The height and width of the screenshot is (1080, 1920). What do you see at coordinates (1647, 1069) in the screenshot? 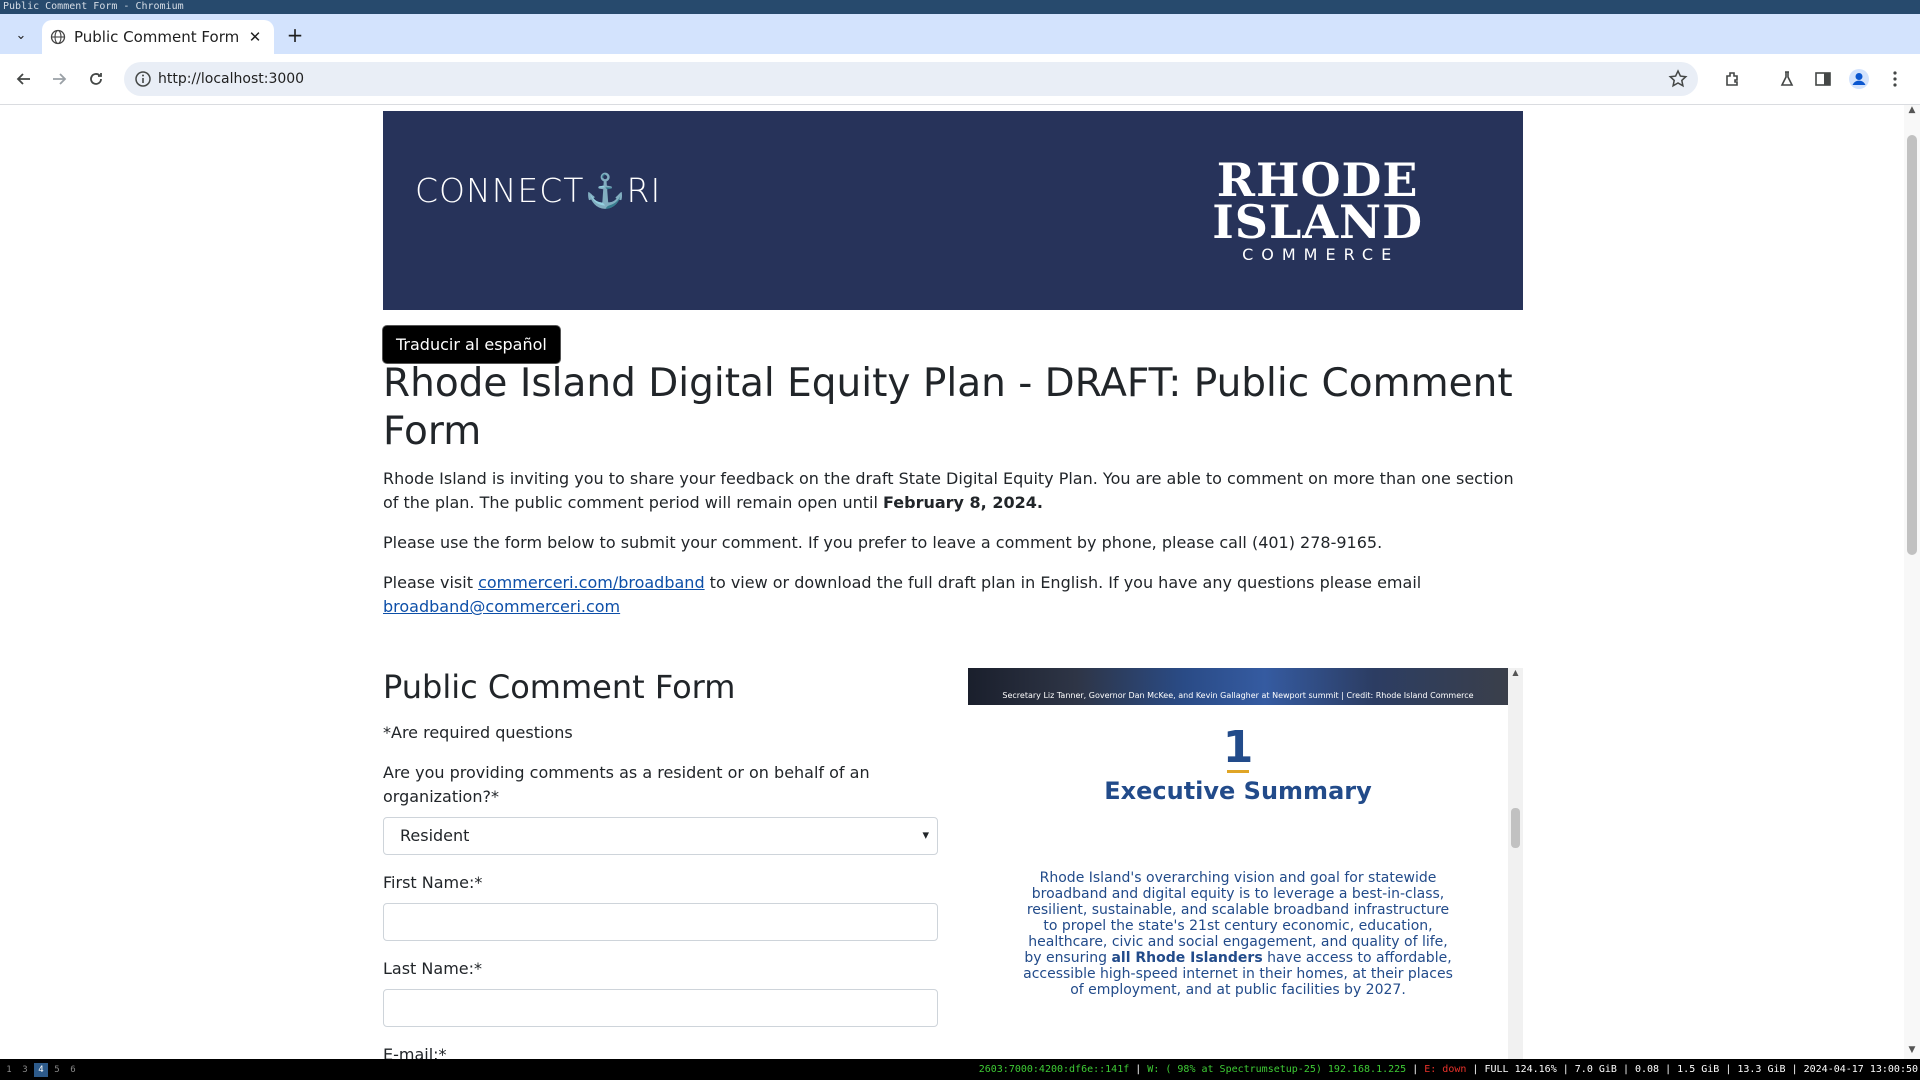
I see `load-status: 0.08` at bounding box center [1647, 1069].